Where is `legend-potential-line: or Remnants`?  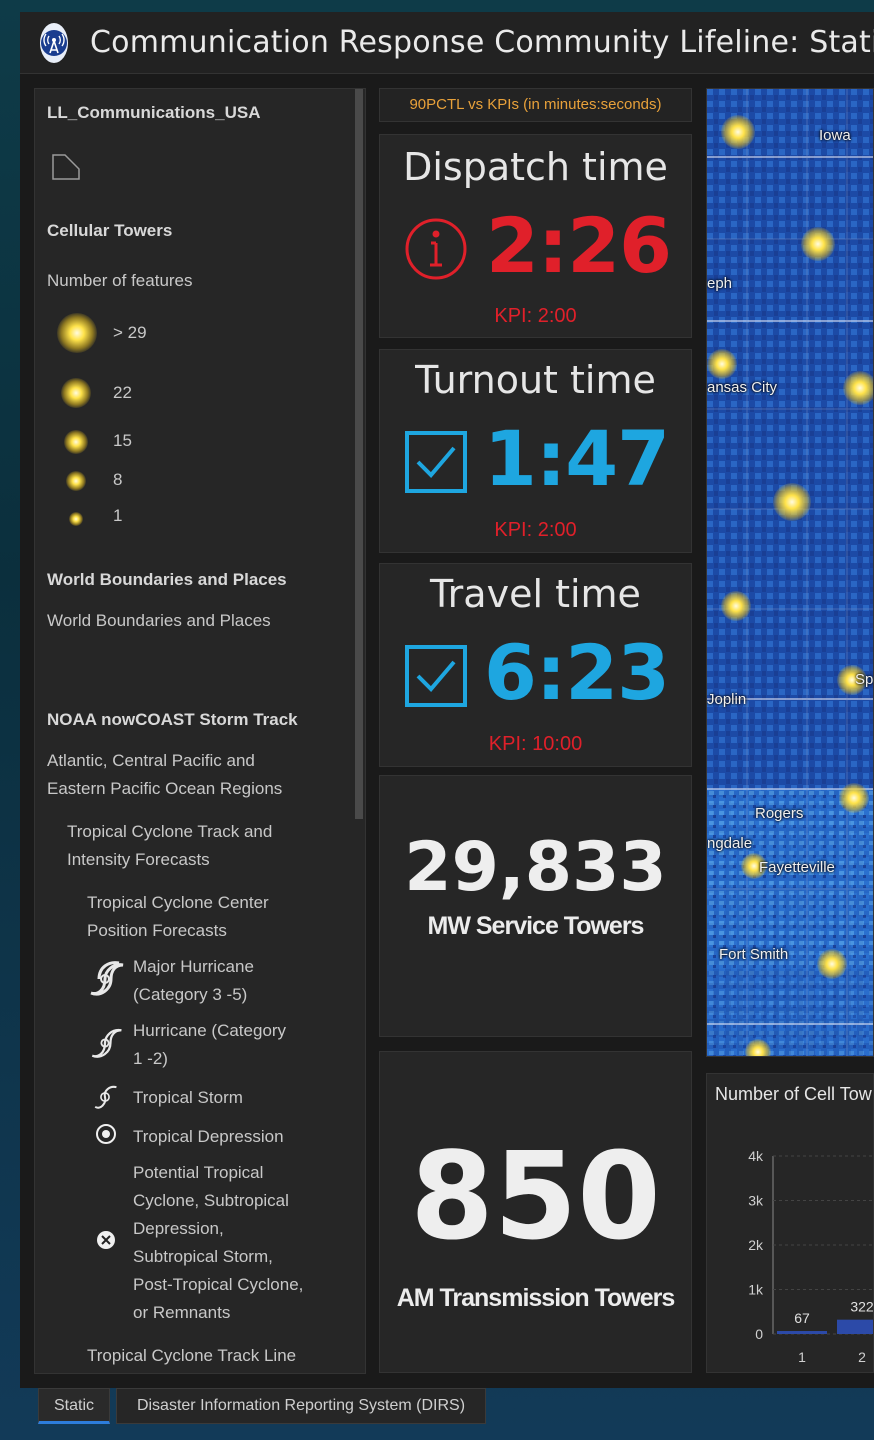
legend-potential-line: or Remnants is located at coordinates (182, 1312).